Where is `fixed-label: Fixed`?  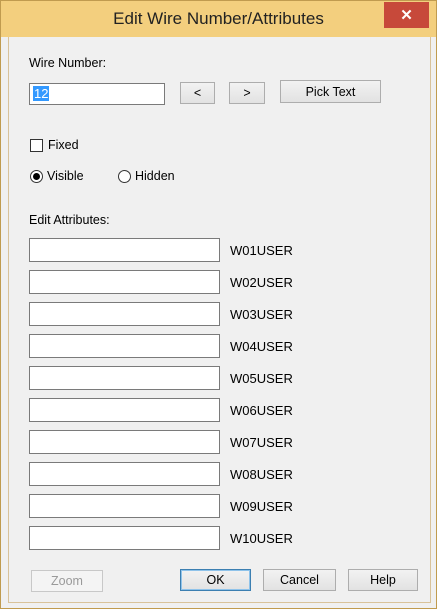
fixed-label: Fixed is located at coordinates (63, 145).